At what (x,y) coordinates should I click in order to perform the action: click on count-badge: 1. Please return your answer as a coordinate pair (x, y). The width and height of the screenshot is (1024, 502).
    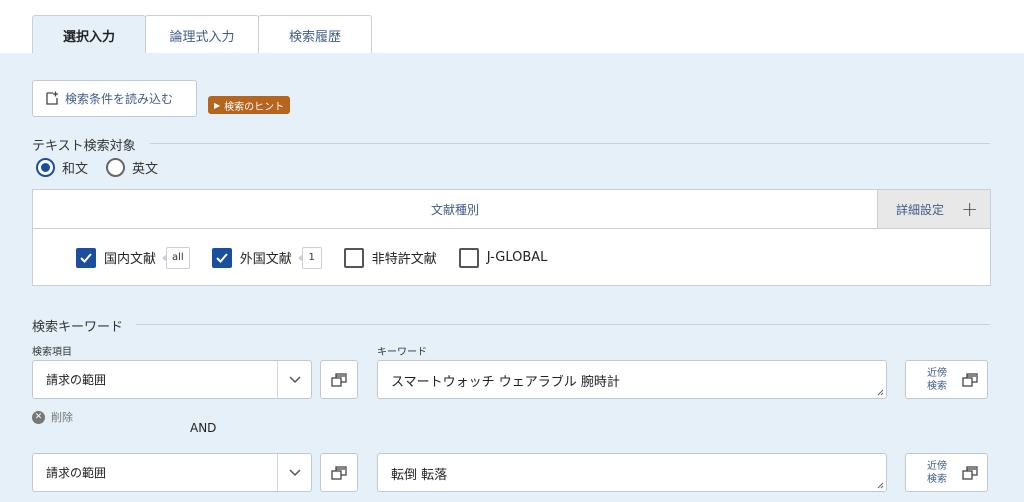
    Looking at the image, I should click on (309, 257).